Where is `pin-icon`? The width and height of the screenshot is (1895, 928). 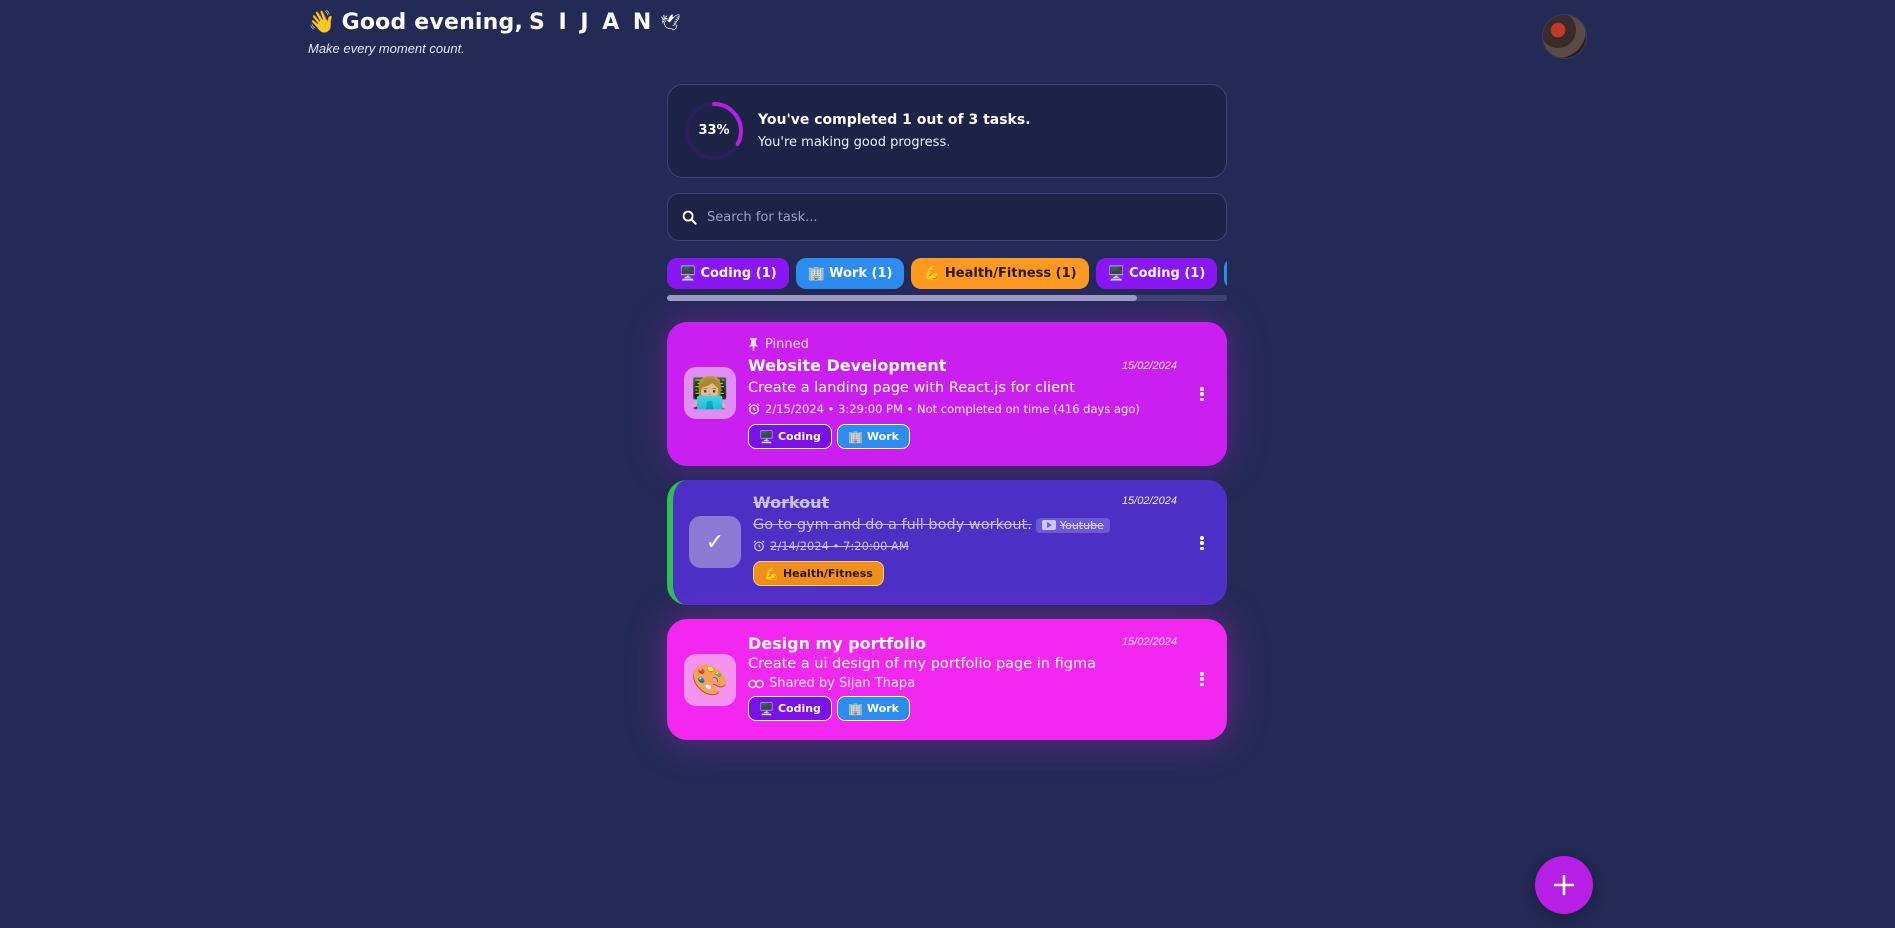
pin-icon is located at coordinates (753, 344).